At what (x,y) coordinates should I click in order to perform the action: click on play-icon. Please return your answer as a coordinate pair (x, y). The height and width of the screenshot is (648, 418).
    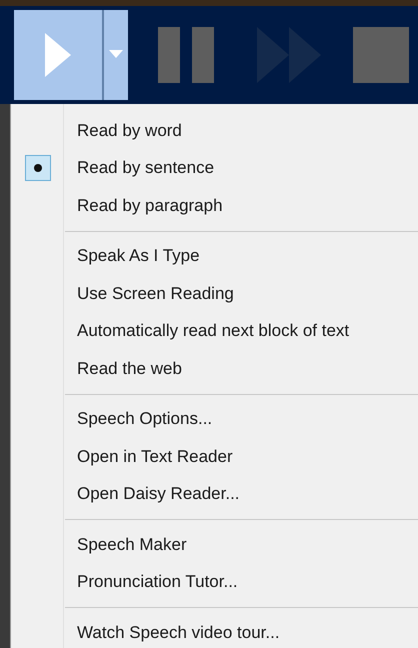
    Looking at the image, I should click on (58, 55).